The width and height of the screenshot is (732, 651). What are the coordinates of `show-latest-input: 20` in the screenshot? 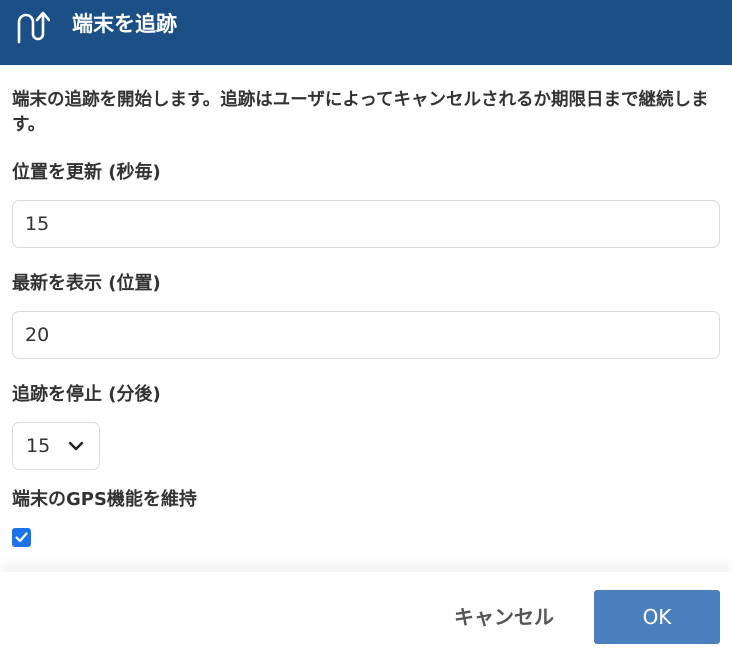 It's located at (366, 335).